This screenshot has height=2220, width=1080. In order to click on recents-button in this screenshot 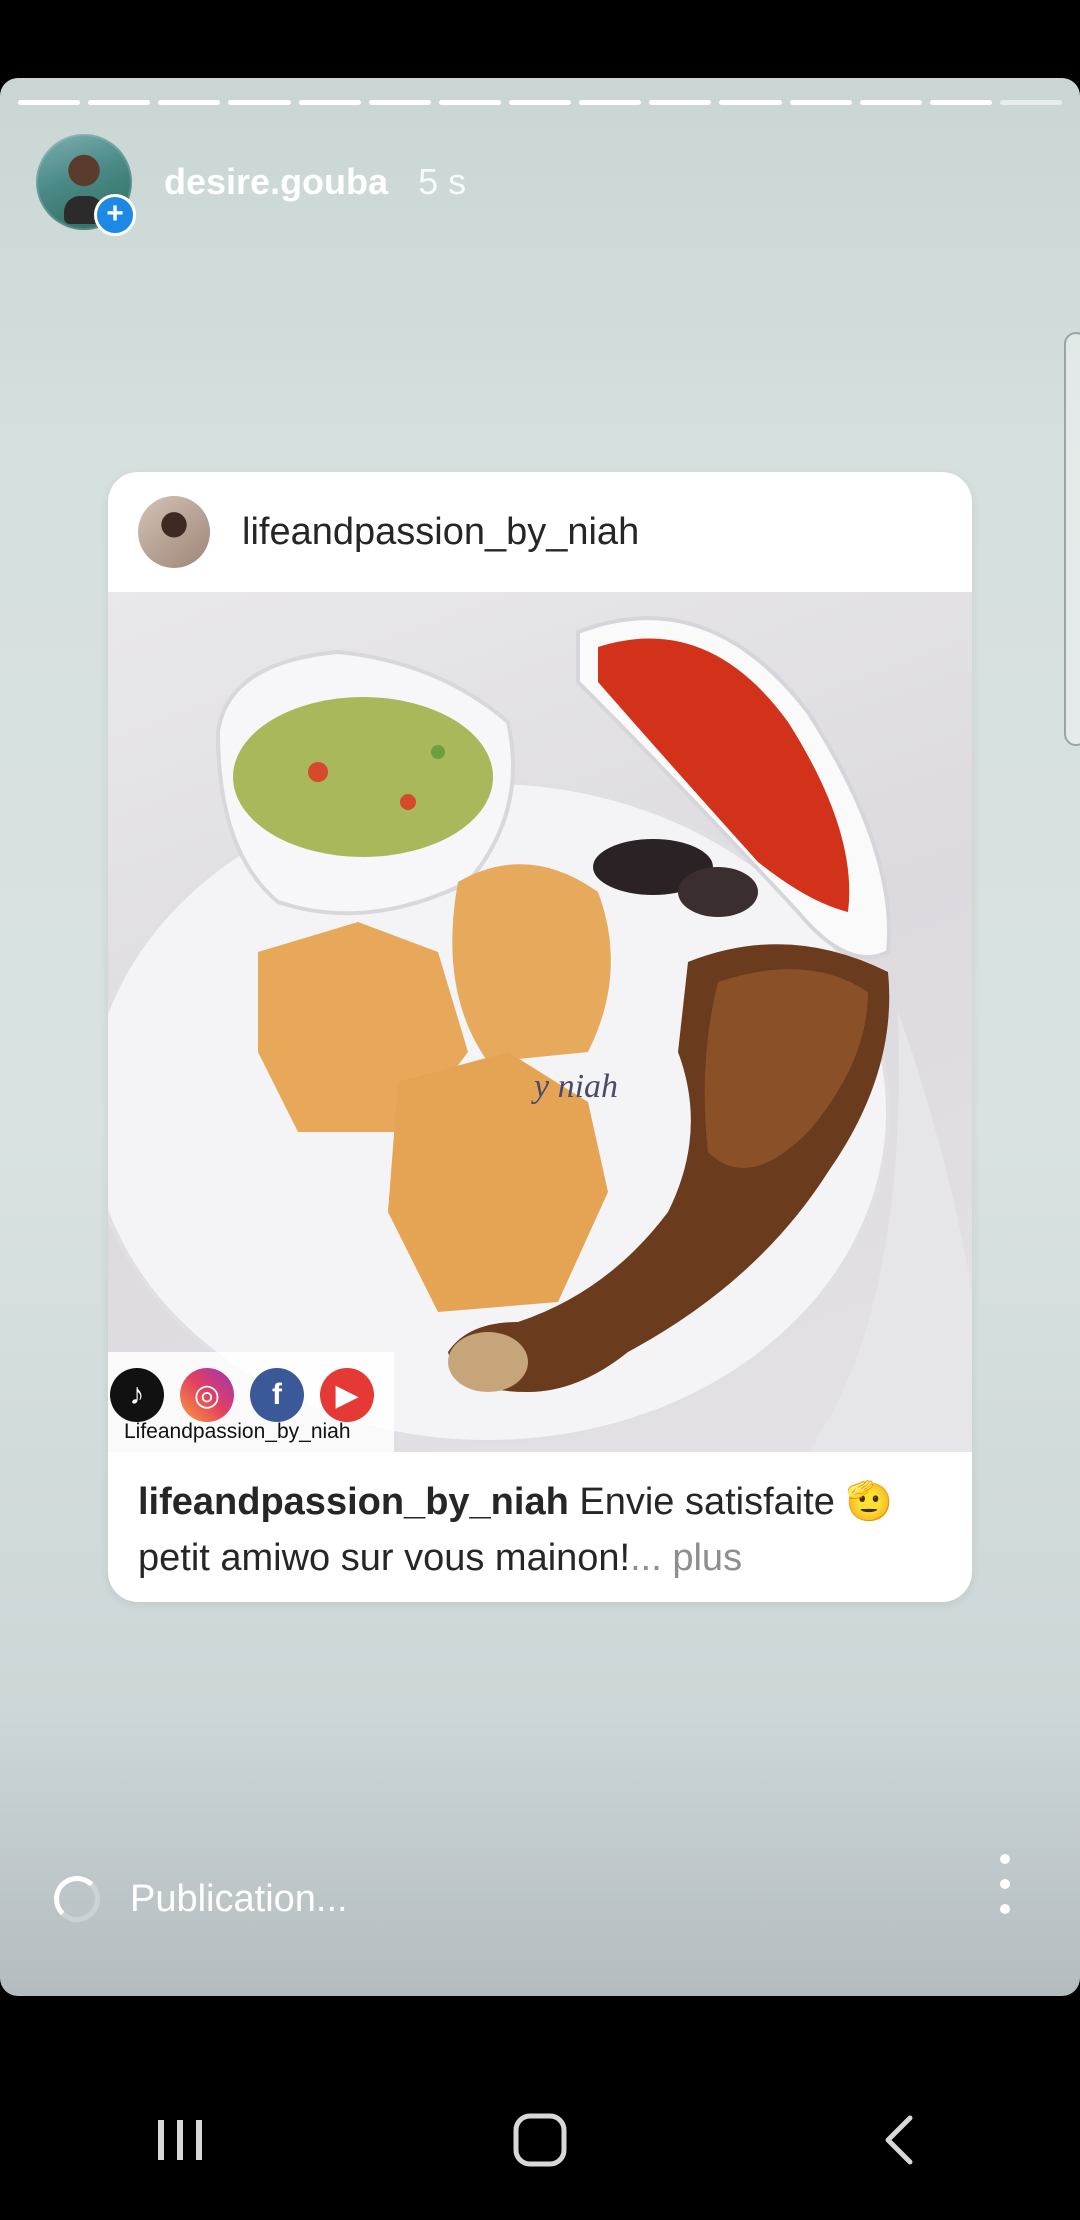, I will do `click(180, 2140)`.